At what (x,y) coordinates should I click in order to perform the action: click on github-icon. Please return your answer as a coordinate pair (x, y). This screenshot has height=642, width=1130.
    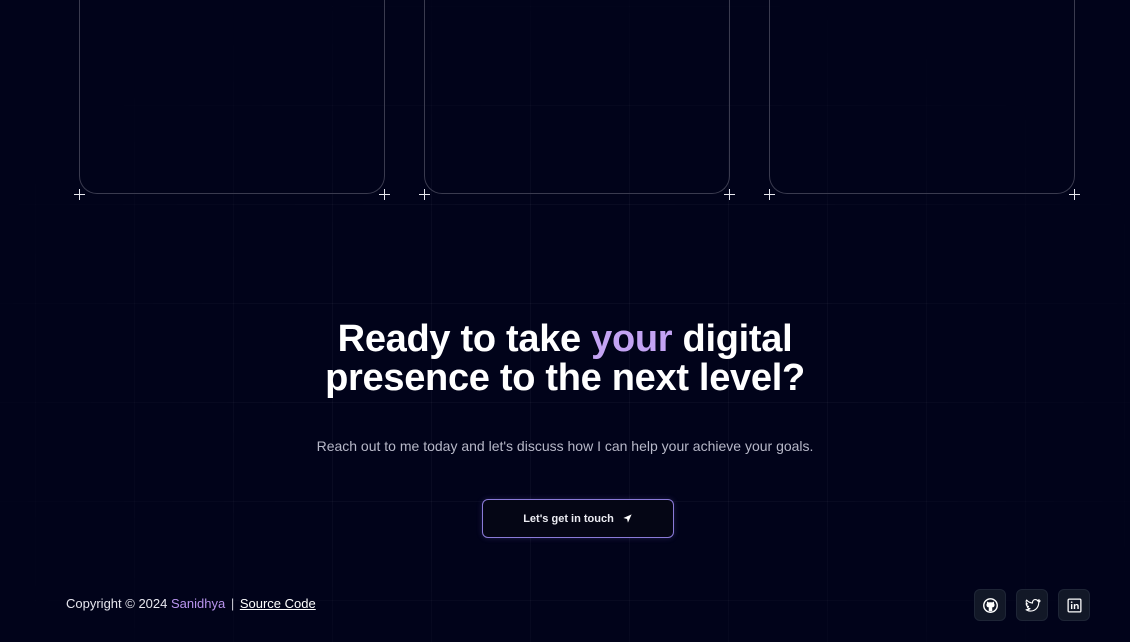
    Looking at the image, I should click on (990, 605).